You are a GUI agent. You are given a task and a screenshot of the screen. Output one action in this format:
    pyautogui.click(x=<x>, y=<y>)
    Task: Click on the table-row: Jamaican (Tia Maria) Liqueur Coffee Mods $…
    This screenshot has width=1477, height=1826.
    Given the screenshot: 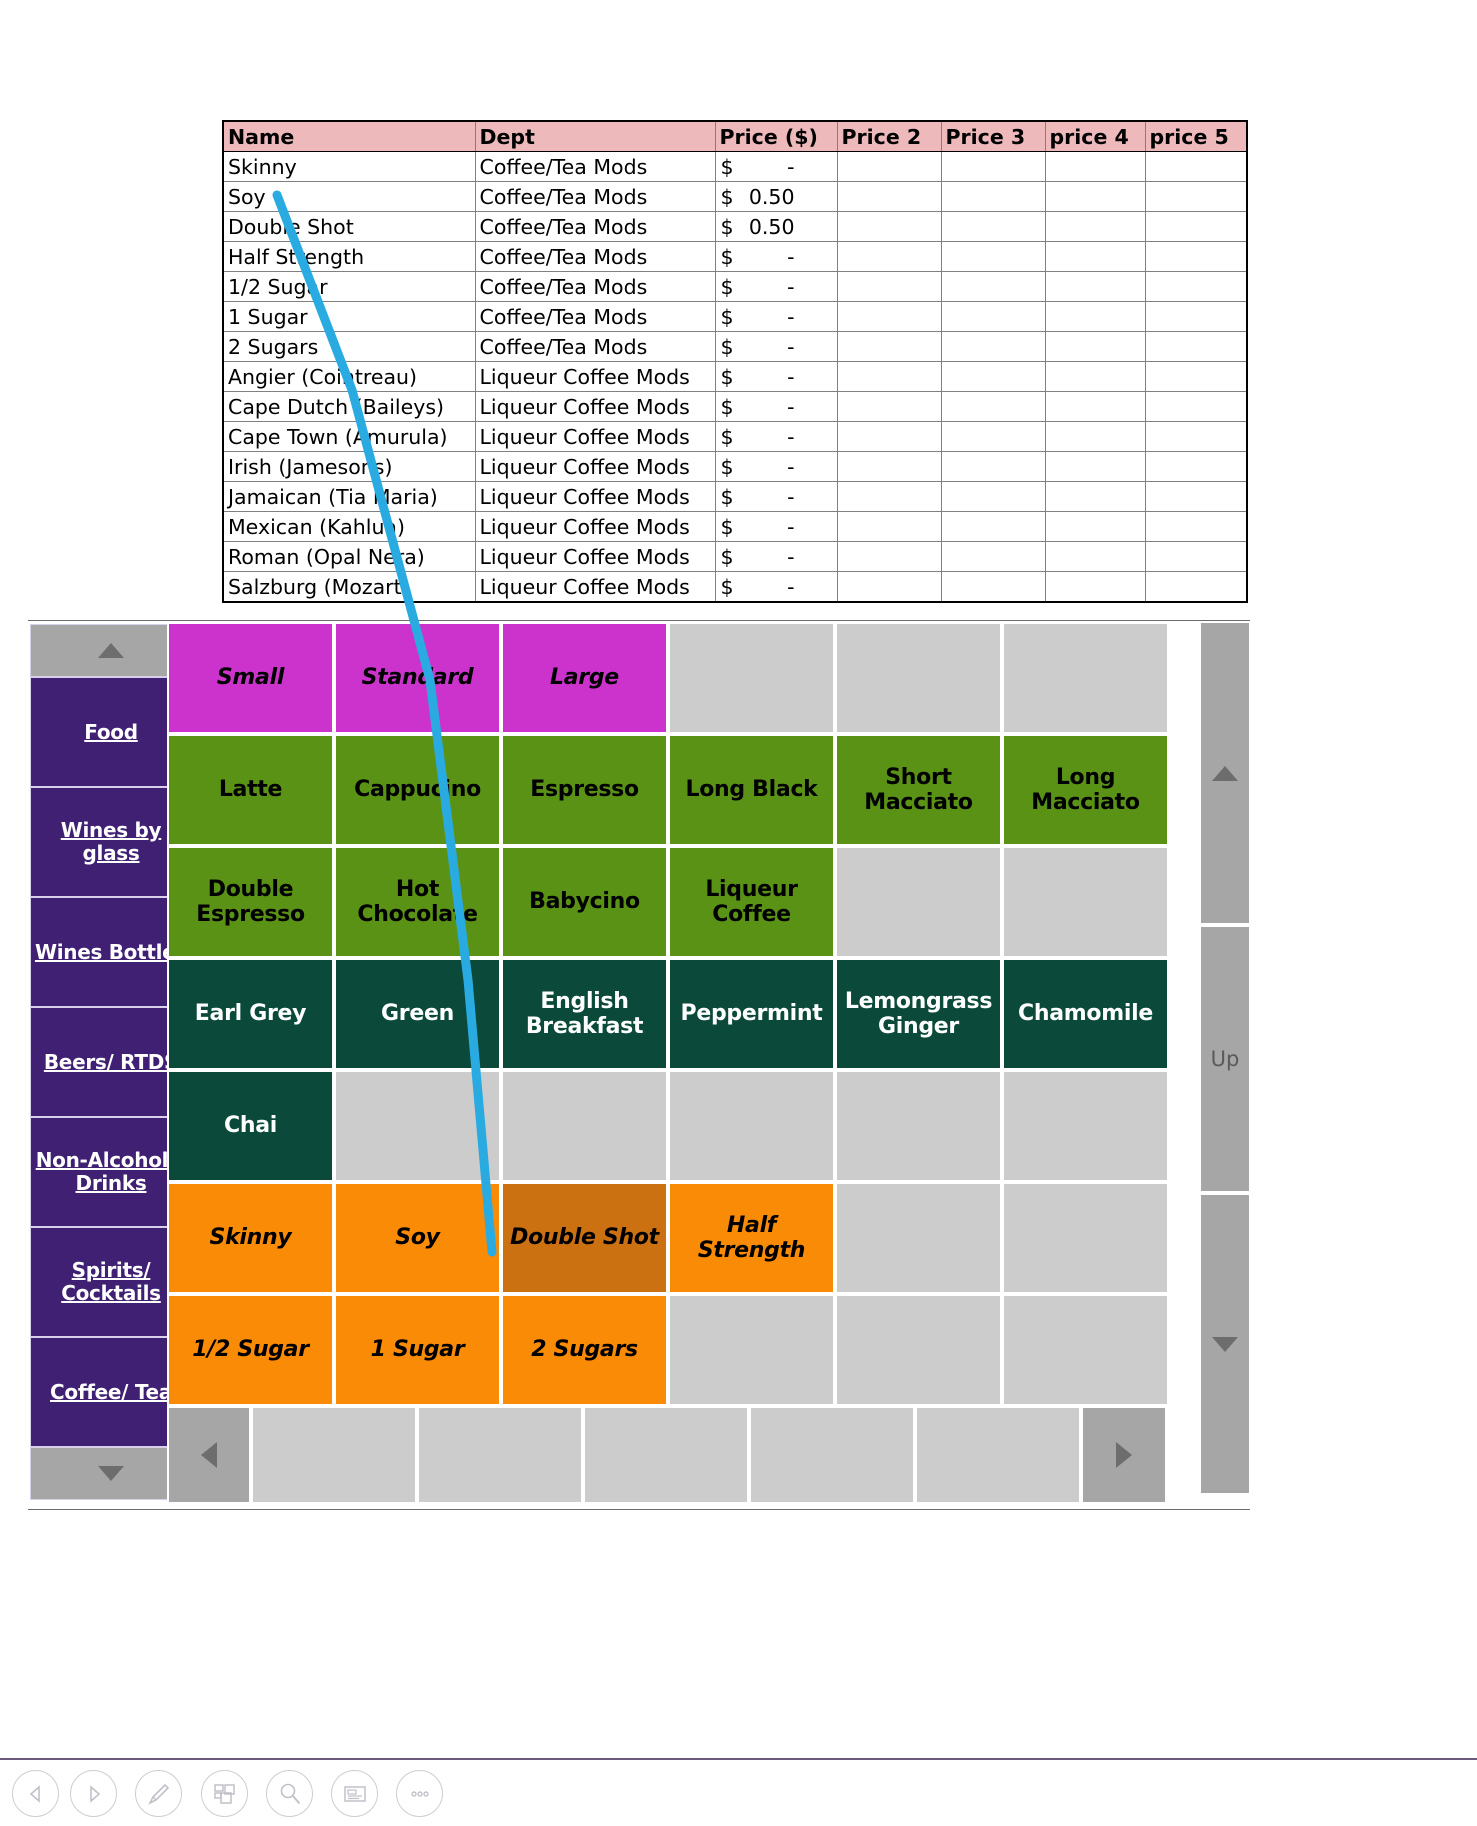 What is the action you would take?
    pyautogui.click(x=735, y=496)
    